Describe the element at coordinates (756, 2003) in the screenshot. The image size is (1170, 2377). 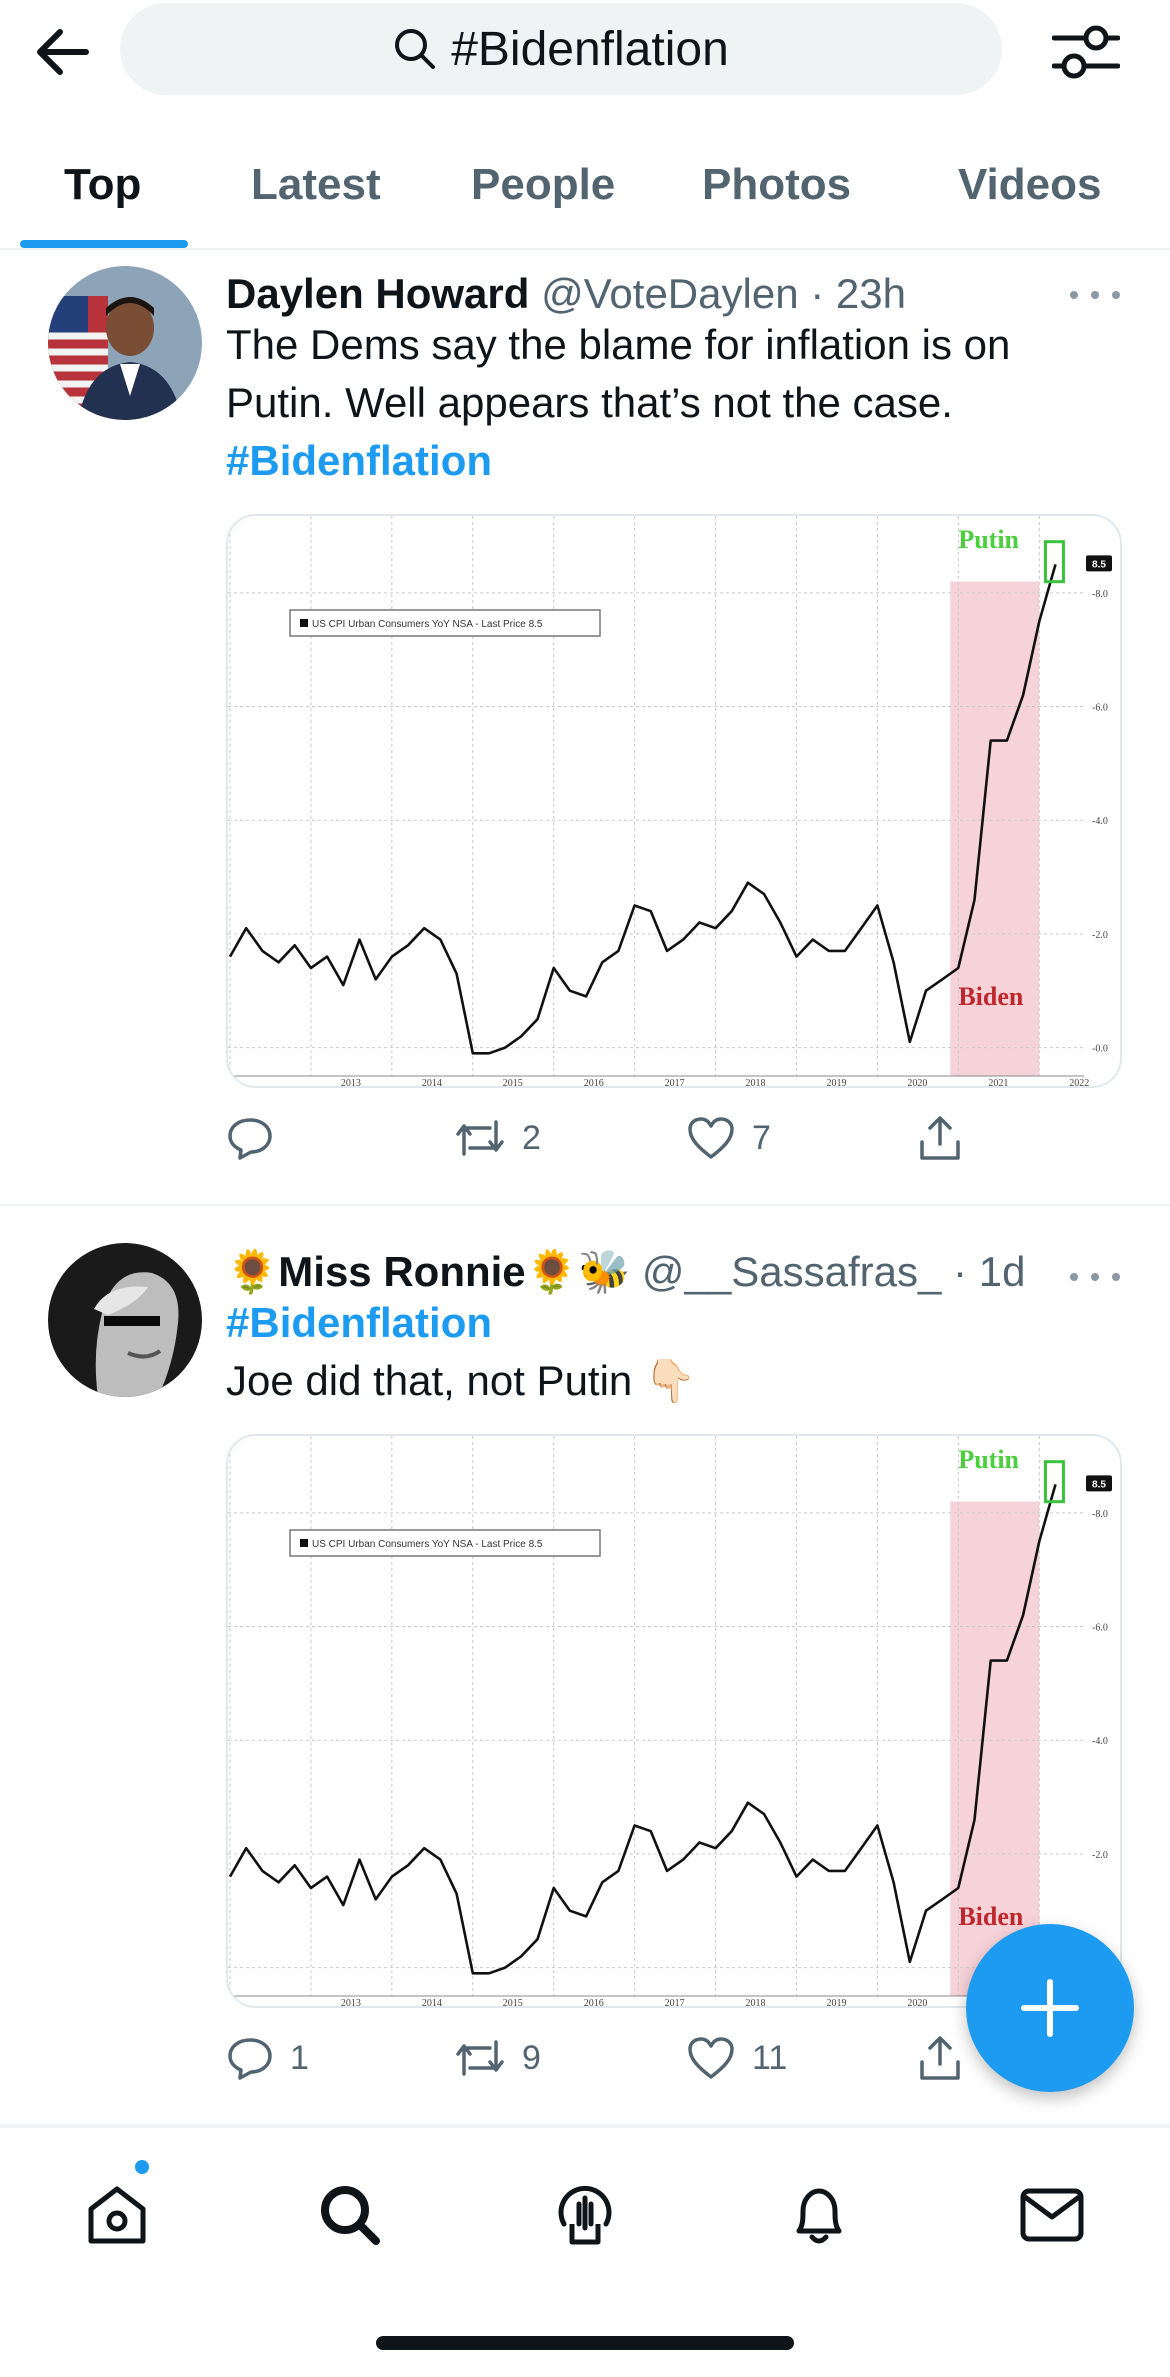
I see `x-tick-label: 2018` at that location.